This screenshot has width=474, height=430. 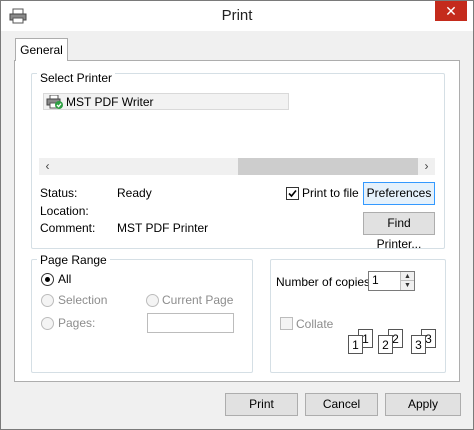 What do you see at coordinates (68, 228) in the screenshot?
I see `comment-label: Comment:` at bounding box center [68, 228].